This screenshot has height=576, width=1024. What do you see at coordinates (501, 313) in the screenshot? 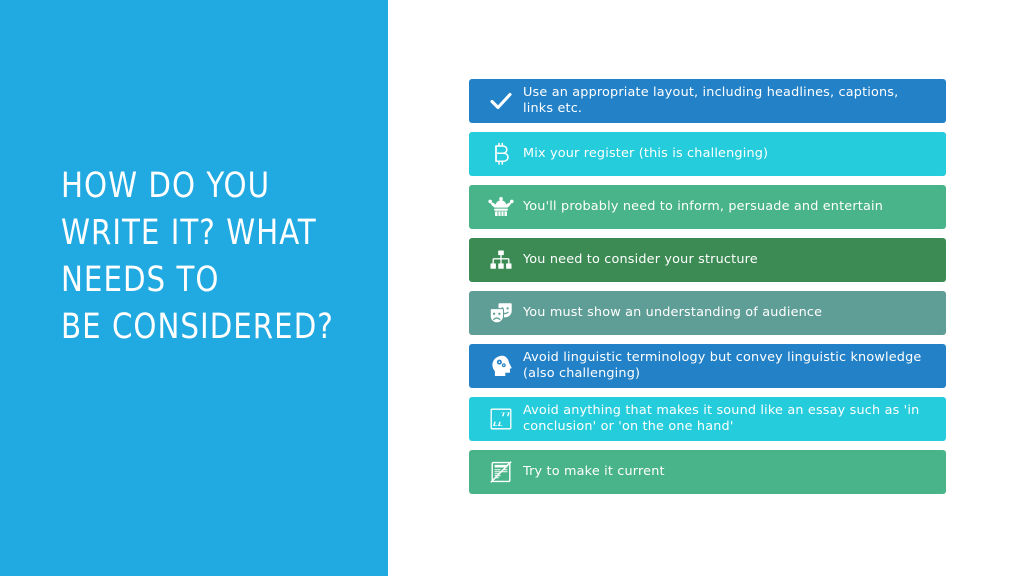
I see `theater-masks-icon` at bounding box center [501, 313].